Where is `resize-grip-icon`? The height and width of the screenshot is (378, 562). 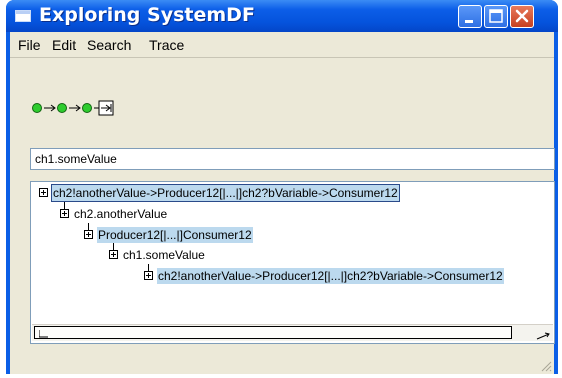 resize-grip-icon is located at coordinates (546, 366).